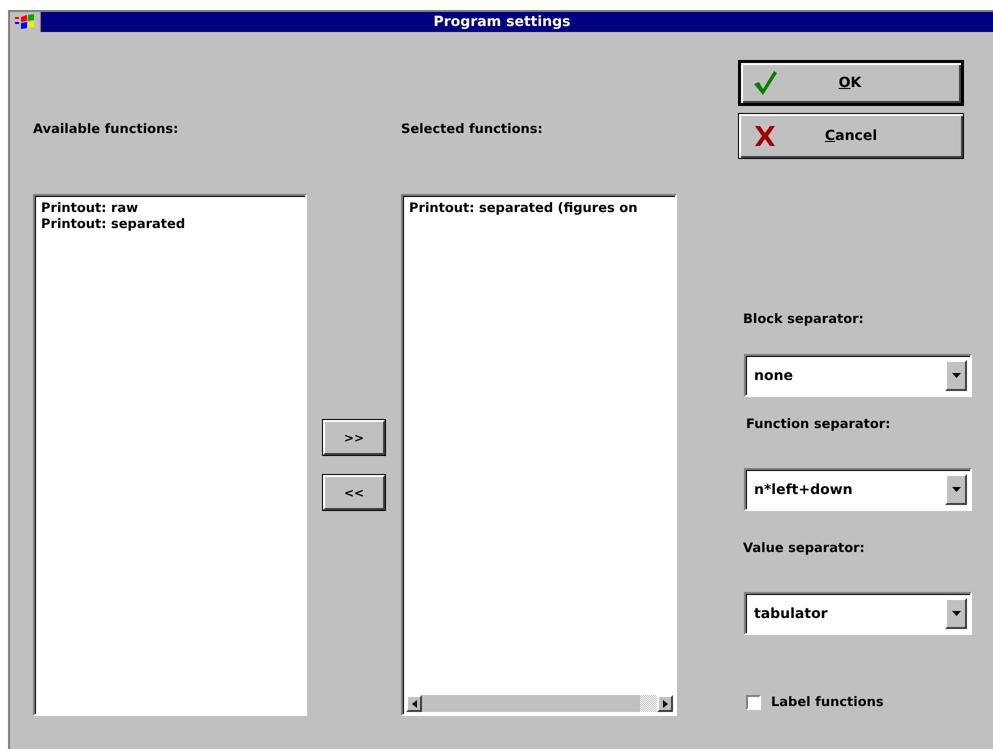 The width and height of the screenshot is (993, 749). What do you see at coordinates (753, 702) in the screenshot?
I see `checkbox` at bounding box center [753, 702].